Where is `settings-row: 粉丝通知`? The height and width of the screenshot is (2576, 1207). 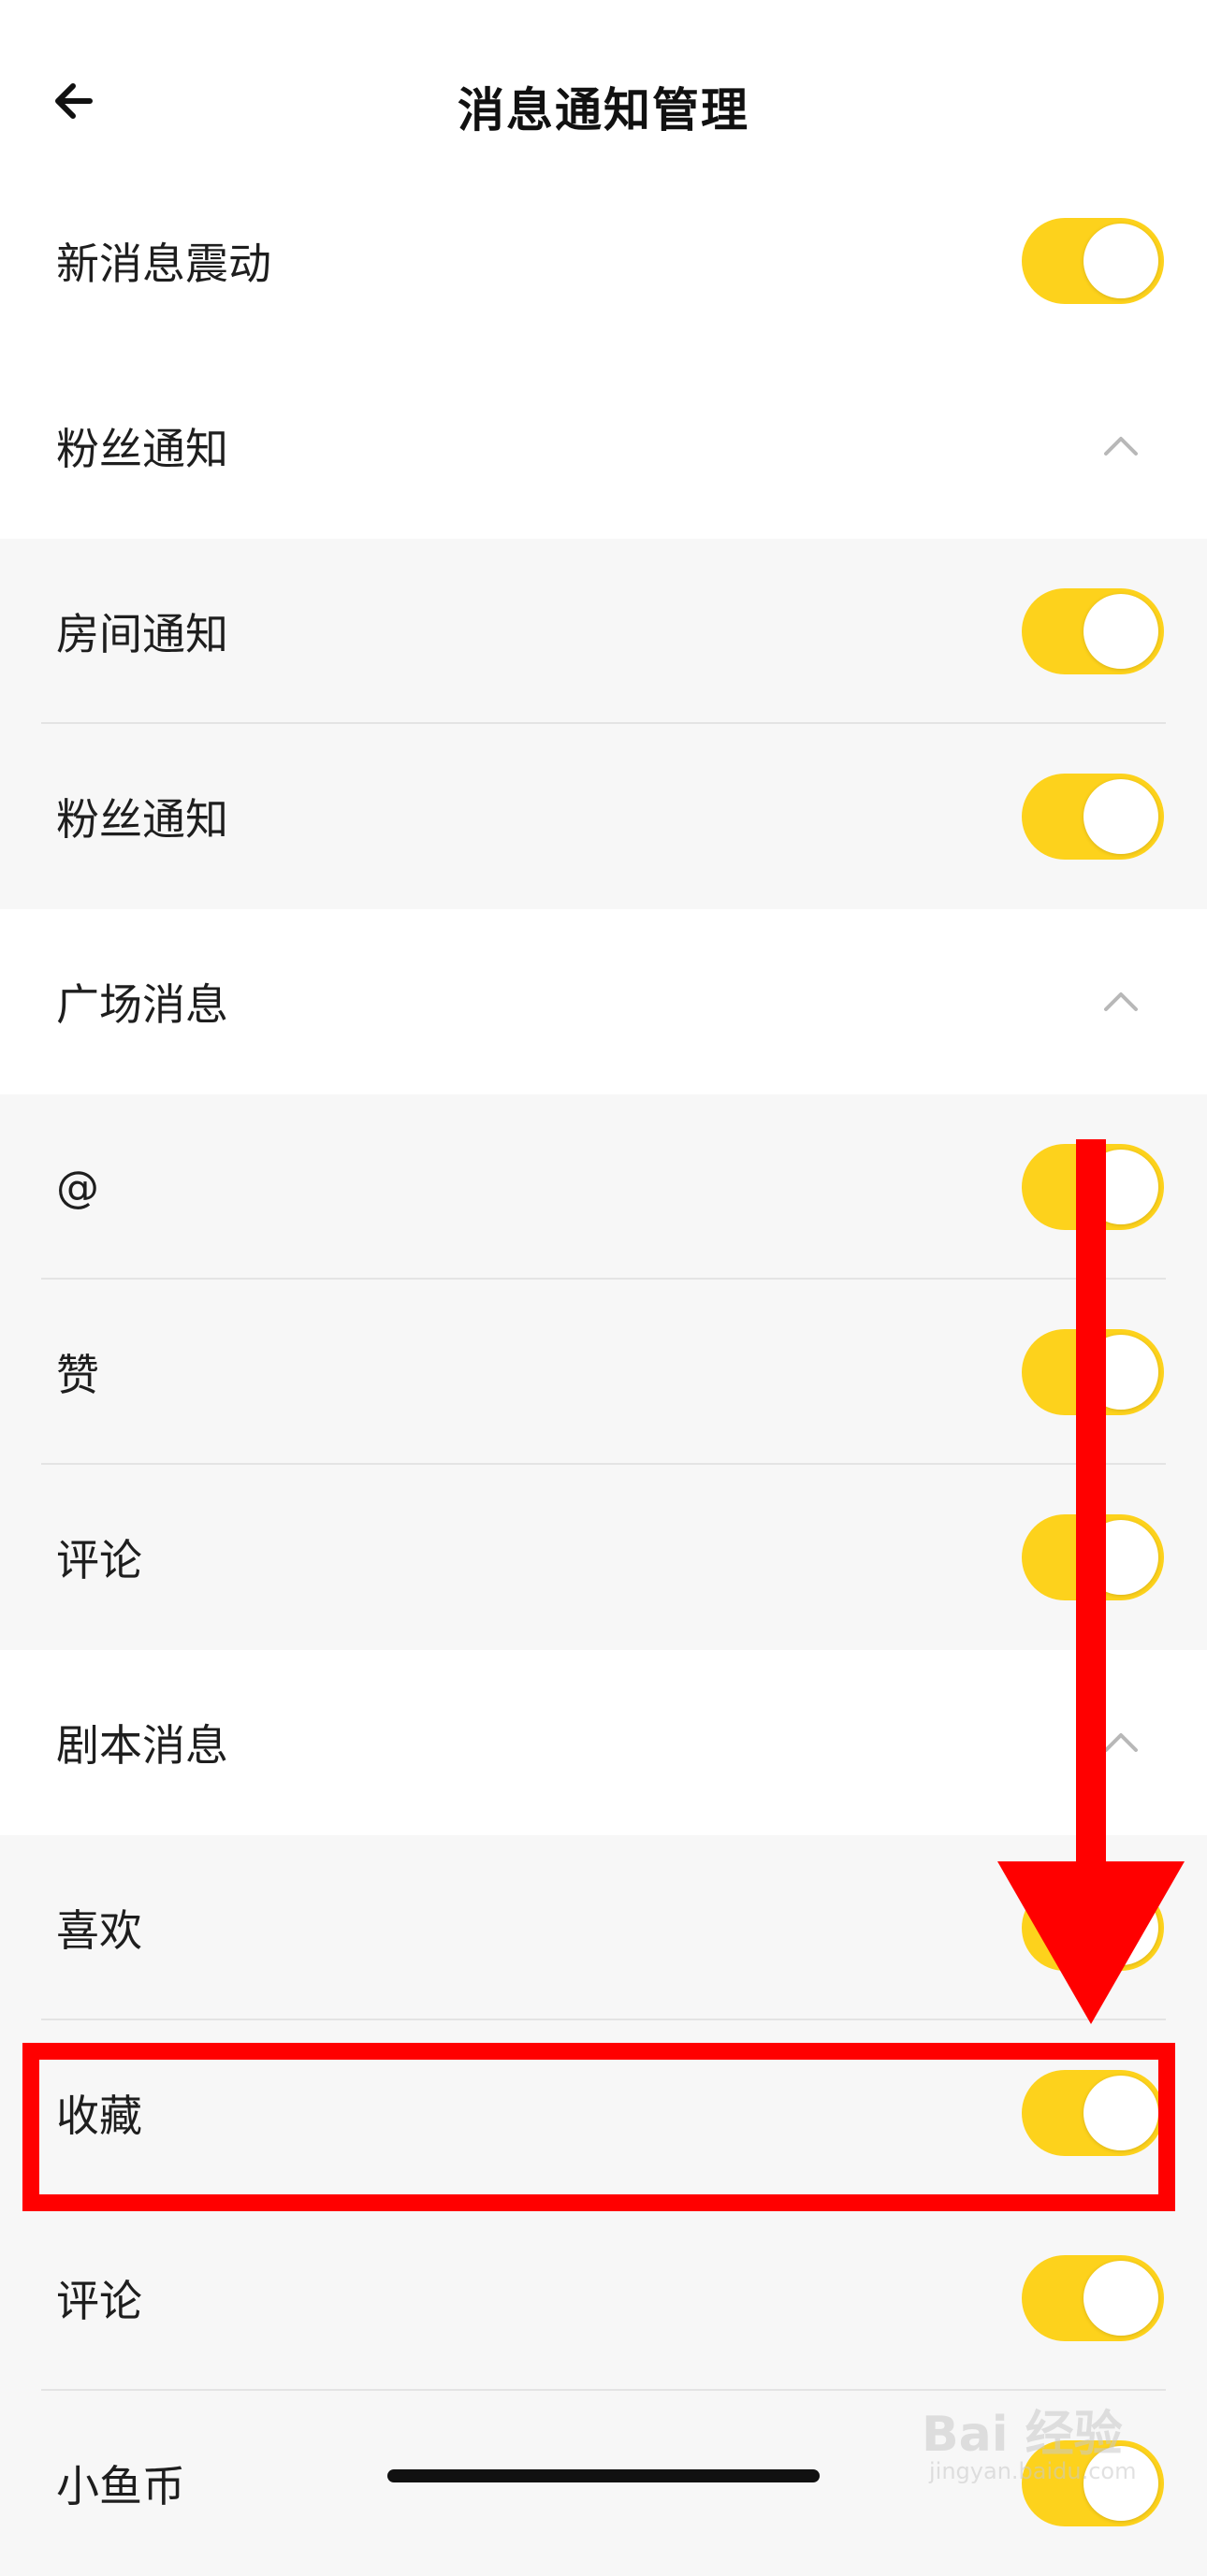
settings-row: 粉丝通知 is located at coordinates (603, 816).